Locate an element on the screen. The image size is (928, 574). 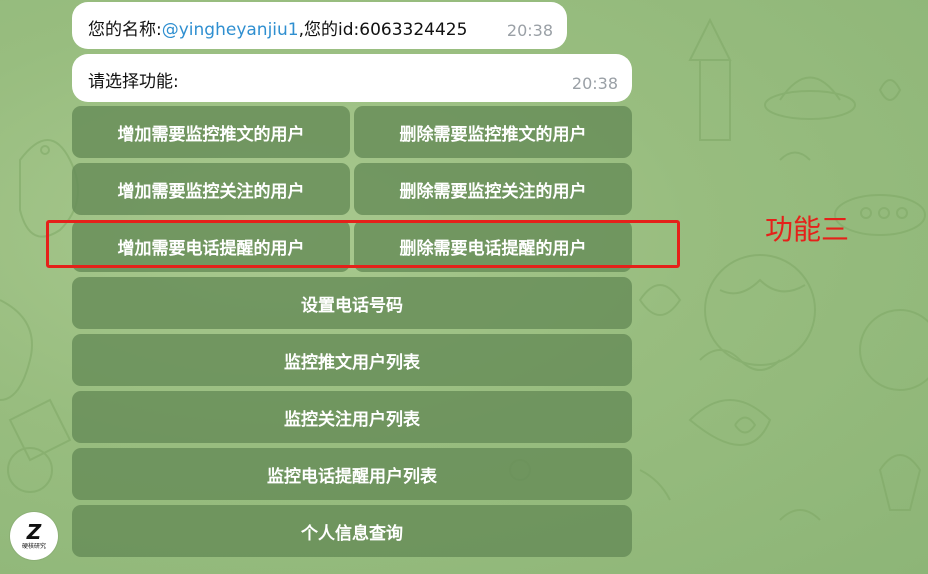
username-mention-link: @yingheyanjiu1 is located at coordinates (230, 30).